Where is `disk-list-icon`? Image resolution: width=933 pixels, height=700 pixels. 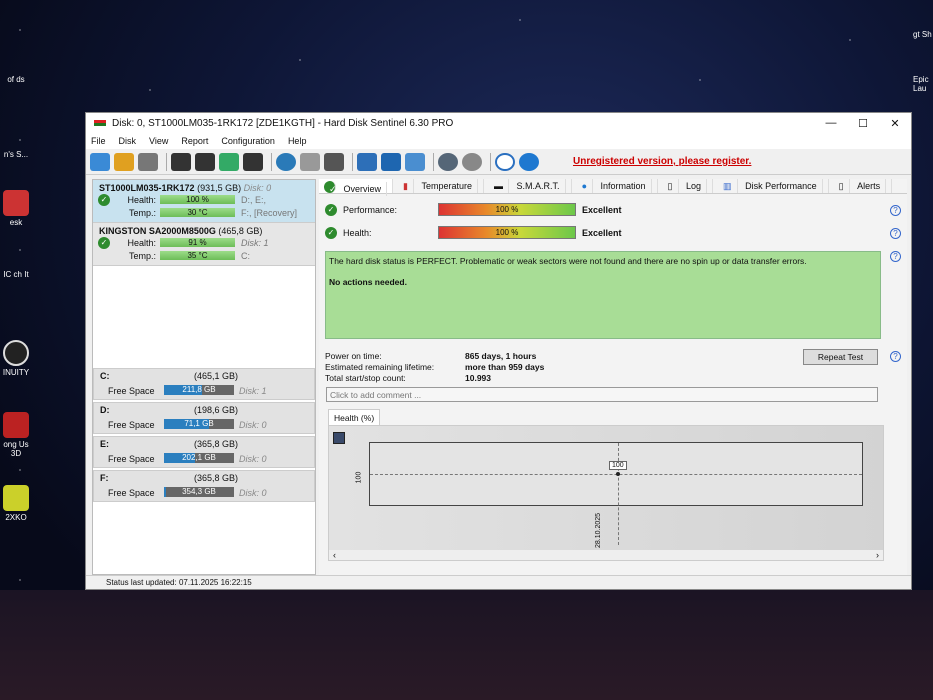 disk-list-icon is located at coordinates (148, 161).